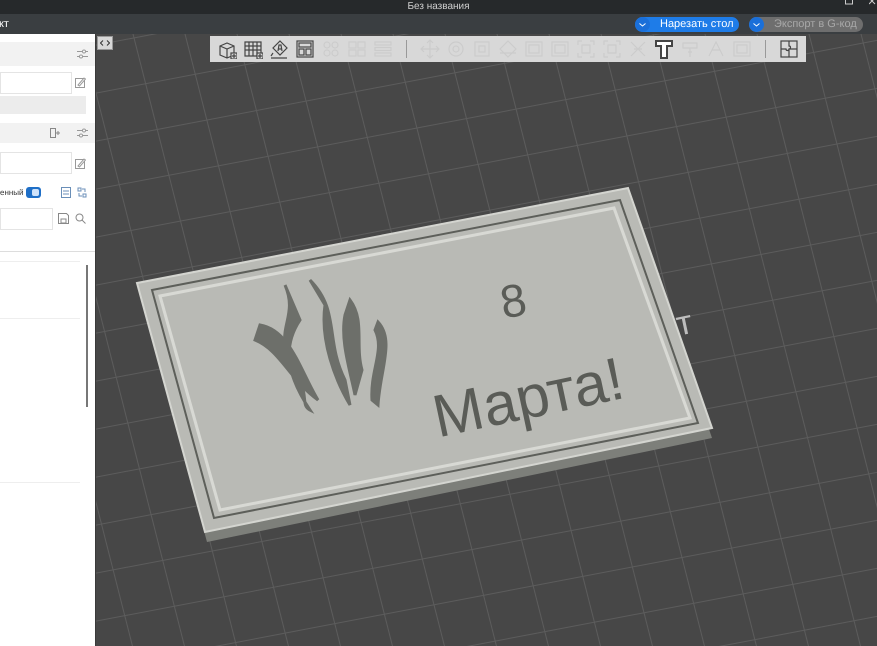 The image size is (877, 646). Describe the element at coordinates (279, 49) in the screenshot. I see `letter-diamond-icon` at that location.